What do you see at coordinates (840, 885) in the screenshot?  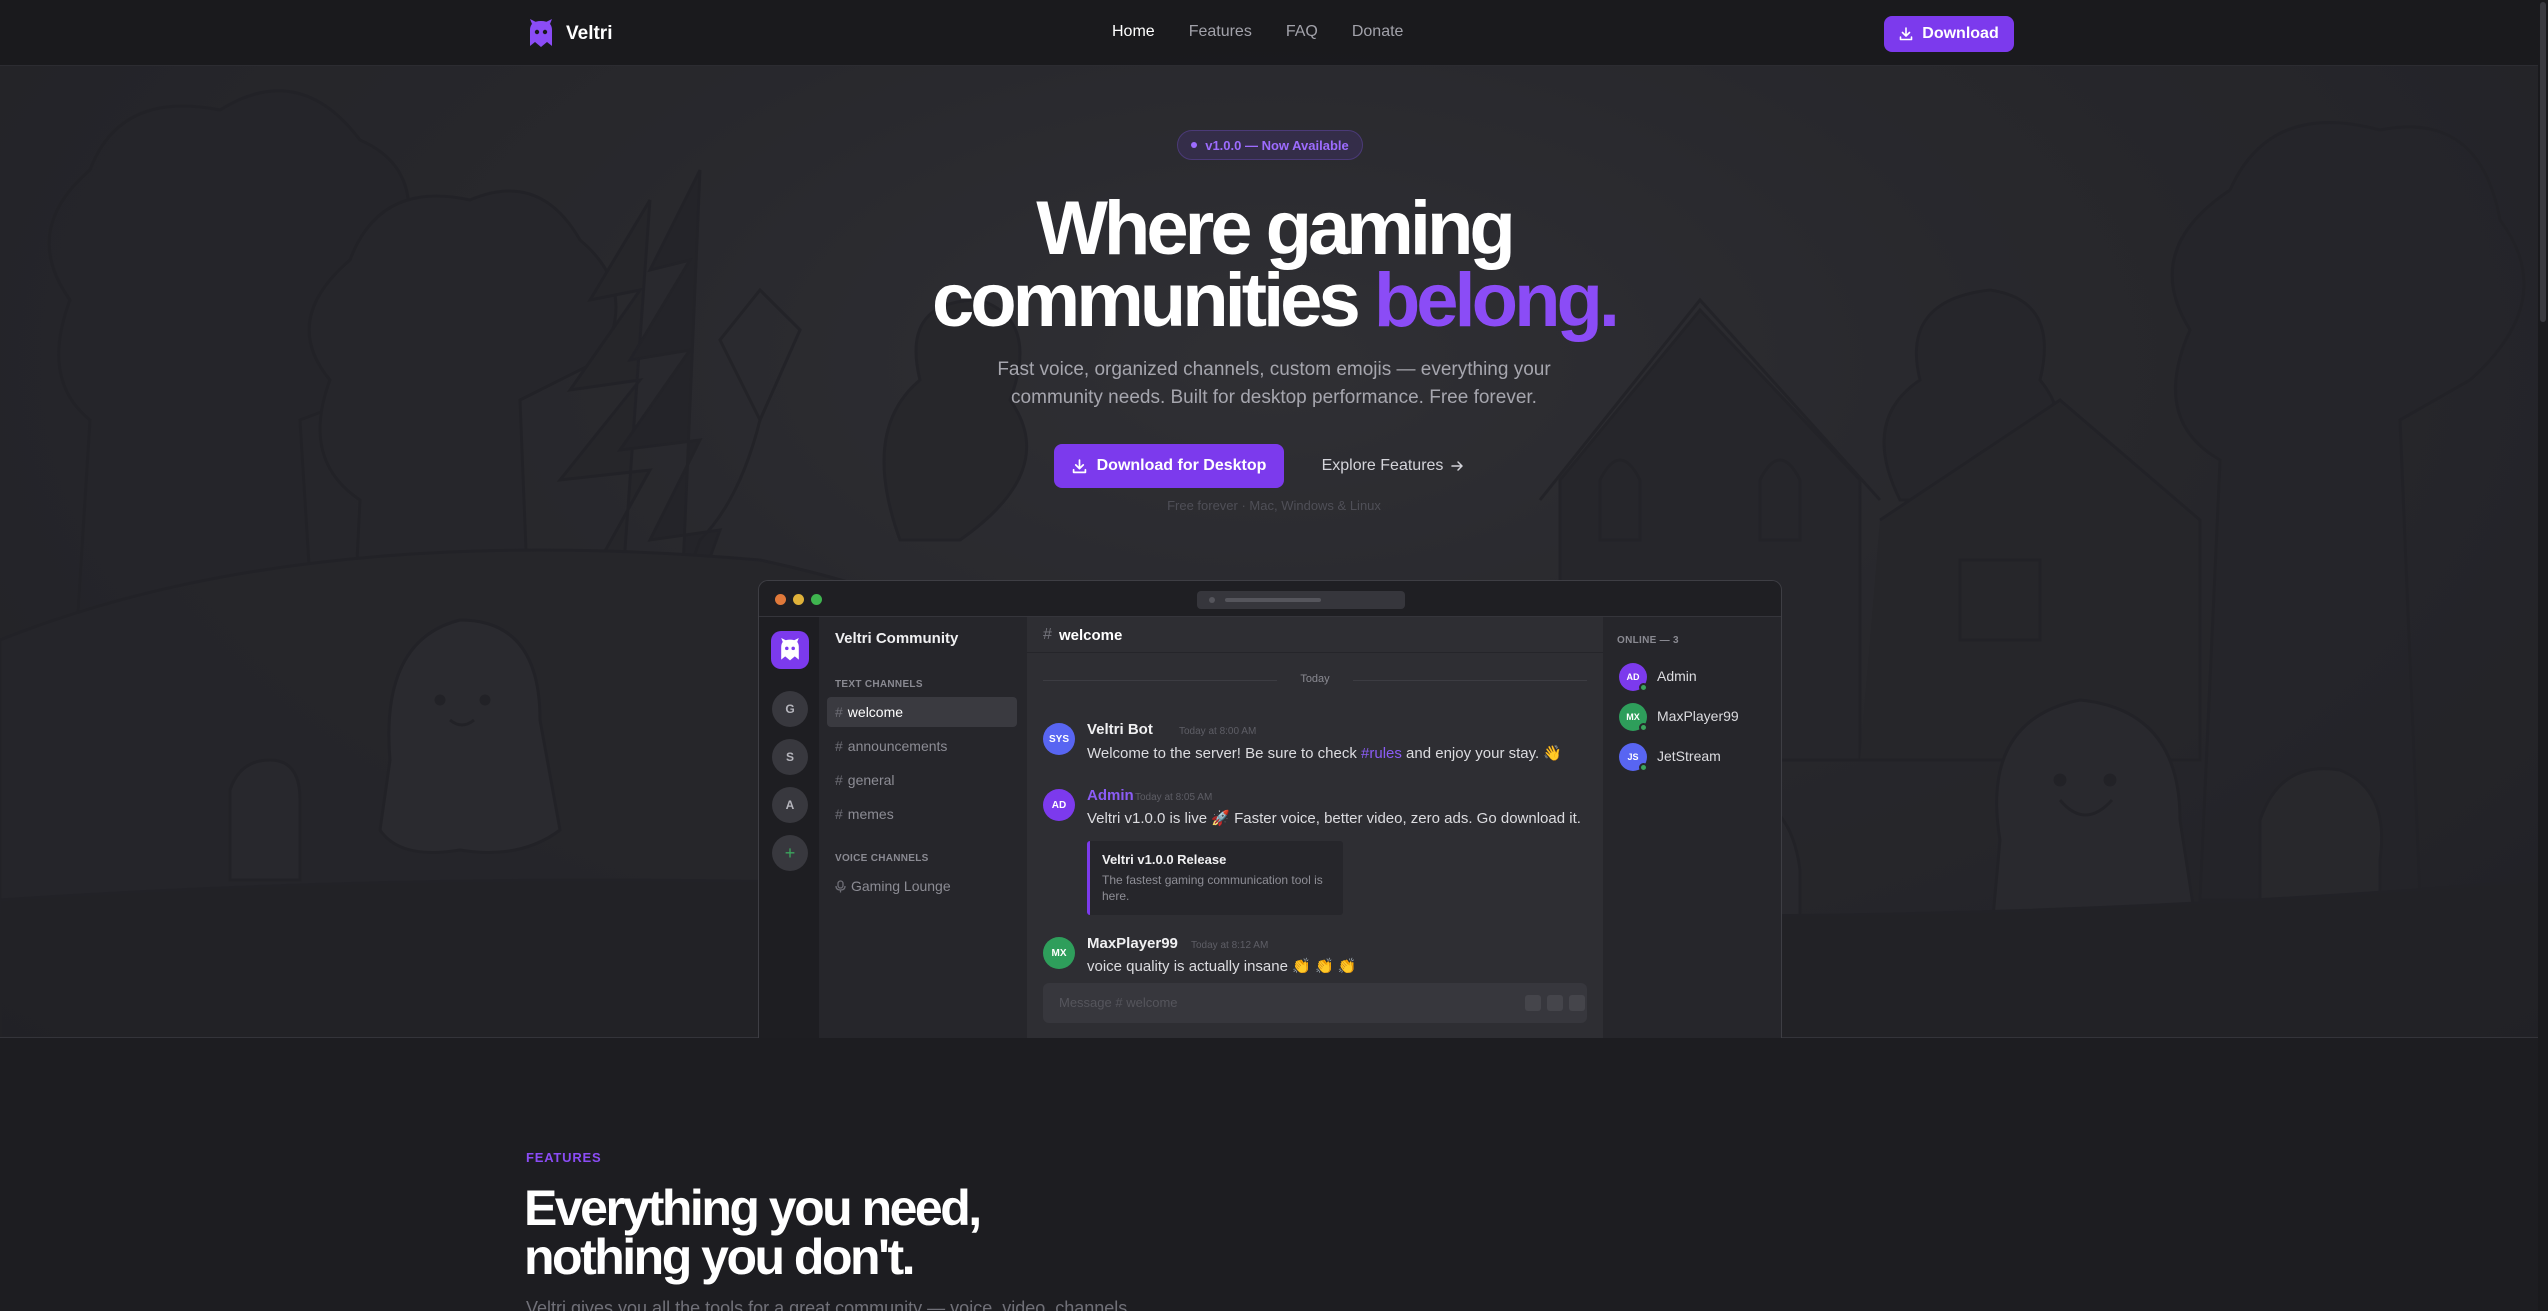 I see `microphone-icon` at bounding box center [840, 885].